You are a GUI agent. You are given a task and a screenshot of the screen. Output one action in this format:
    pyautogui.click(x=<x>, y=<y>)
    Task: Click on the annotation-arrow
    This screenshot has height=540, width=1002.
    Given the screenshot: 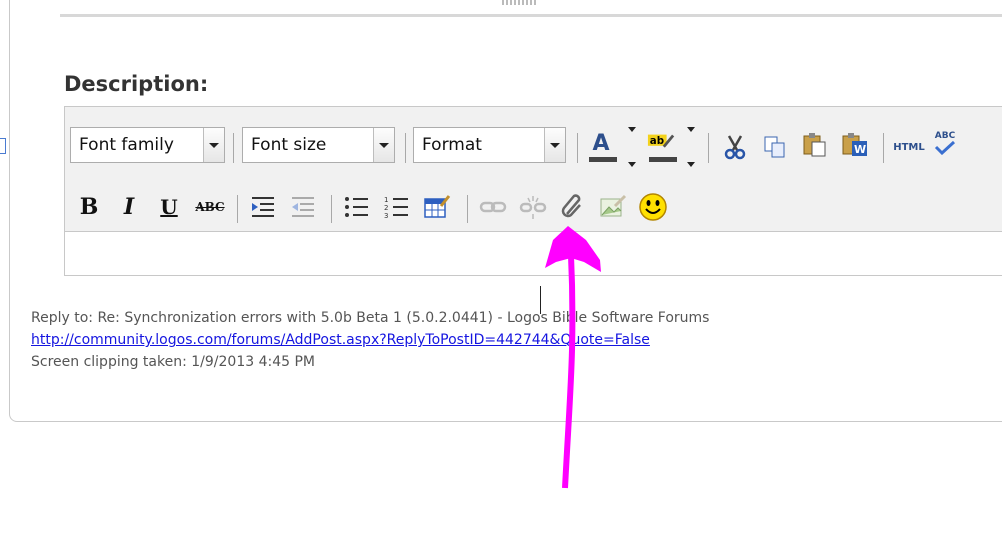 What is the action you would take?
    pyautogui.click(x=573, y=357)
    